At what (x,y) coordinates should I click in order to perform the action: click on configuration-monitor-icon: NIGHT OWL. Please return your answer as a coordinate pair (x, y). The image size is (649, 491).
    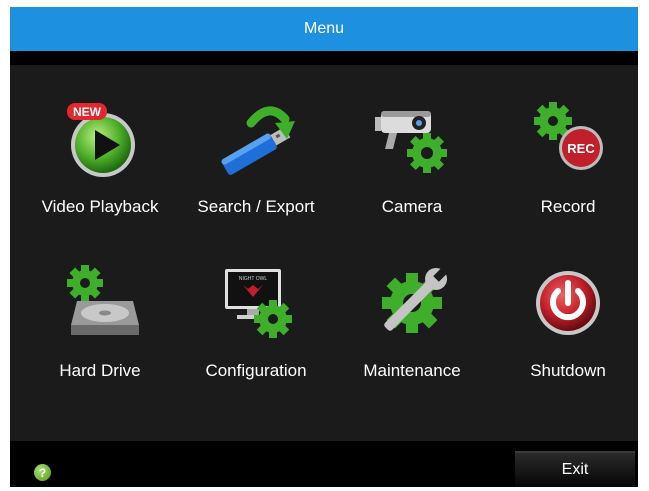
    Looking at the image, I should click on (258, 303).